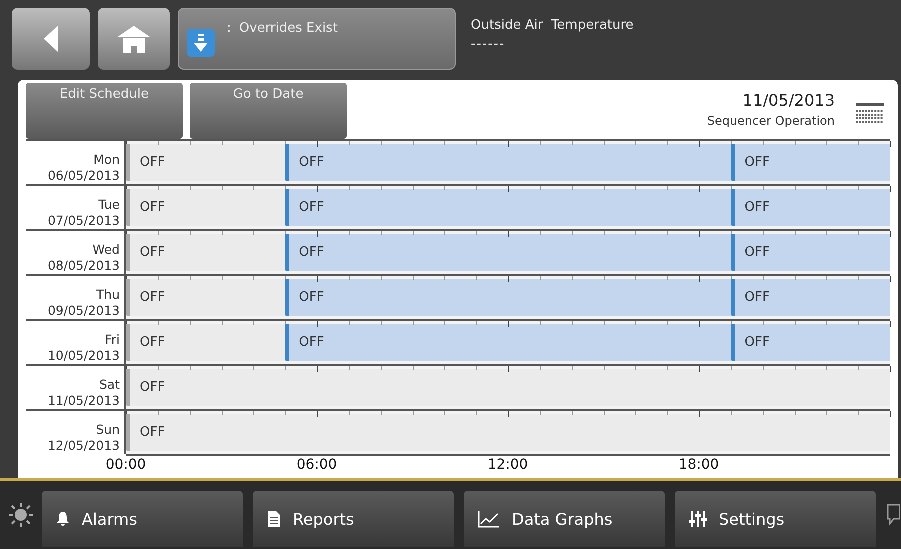 This screenshot has height=549, width=901. Describe the element at coordinates (564, 519) in the screenshot. I see `nav-button: Data Graphs` at that location.